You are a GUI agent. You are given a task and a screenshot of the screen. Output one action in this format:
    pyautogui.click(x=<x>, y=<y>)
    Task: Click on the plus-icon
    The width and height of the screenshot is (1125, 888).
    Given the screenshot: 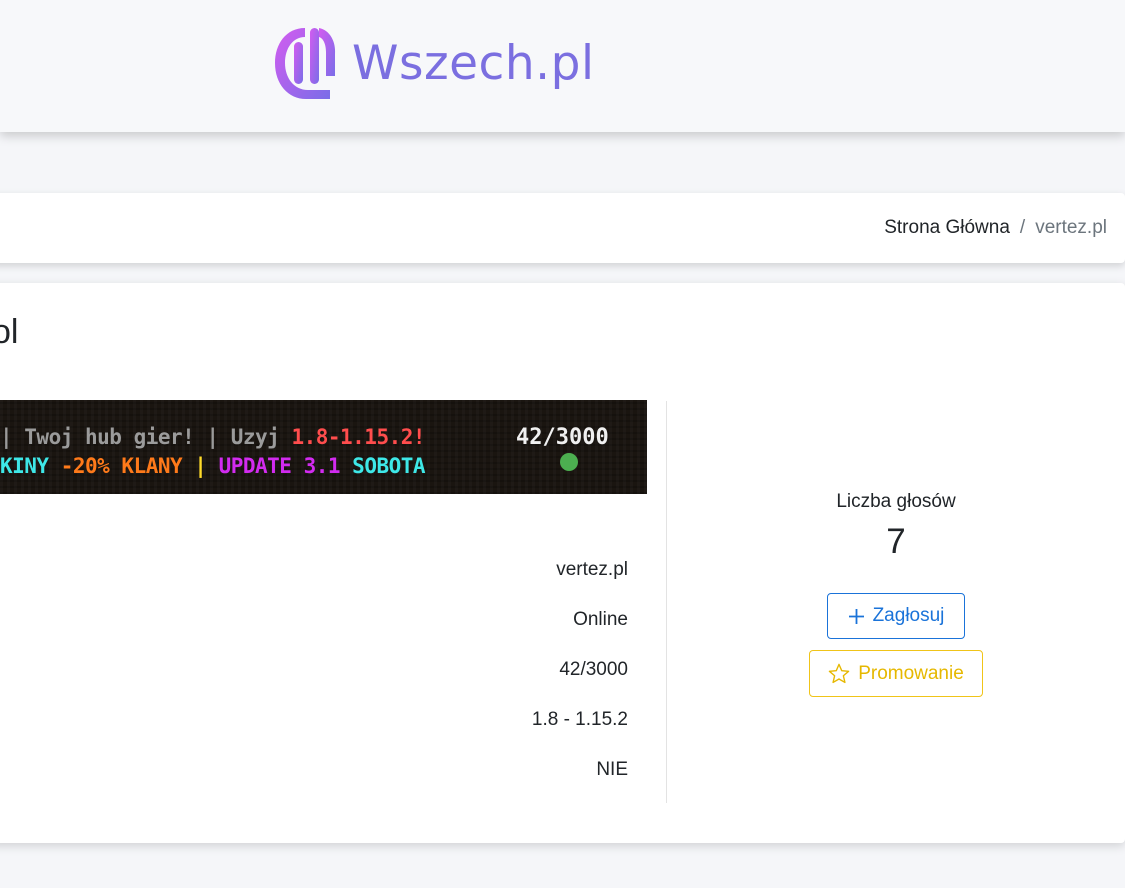 What is the action you would take?
    pyautogui.click(x=856, y=616)
    